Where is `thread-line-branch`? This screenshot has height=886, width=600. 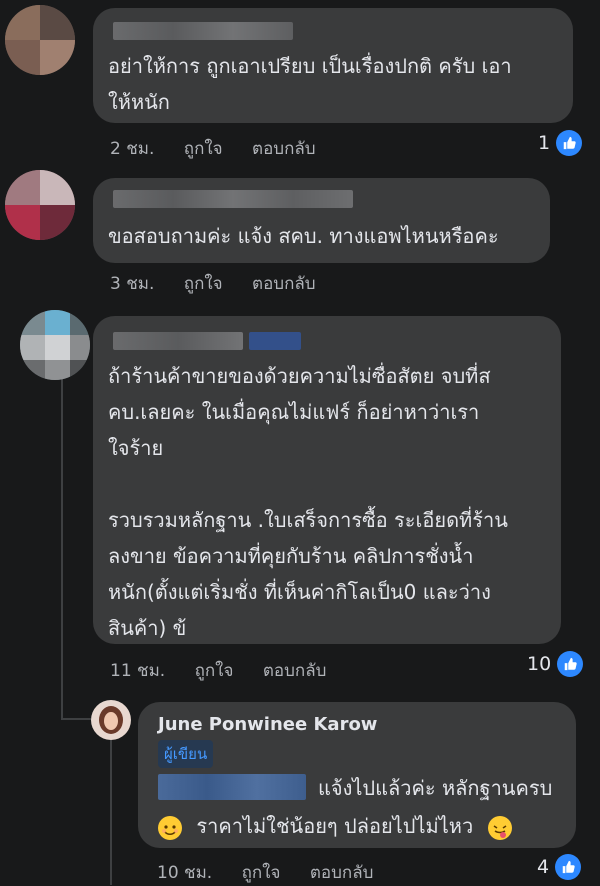 thread-line-branch is located at coordinates (76, 719).